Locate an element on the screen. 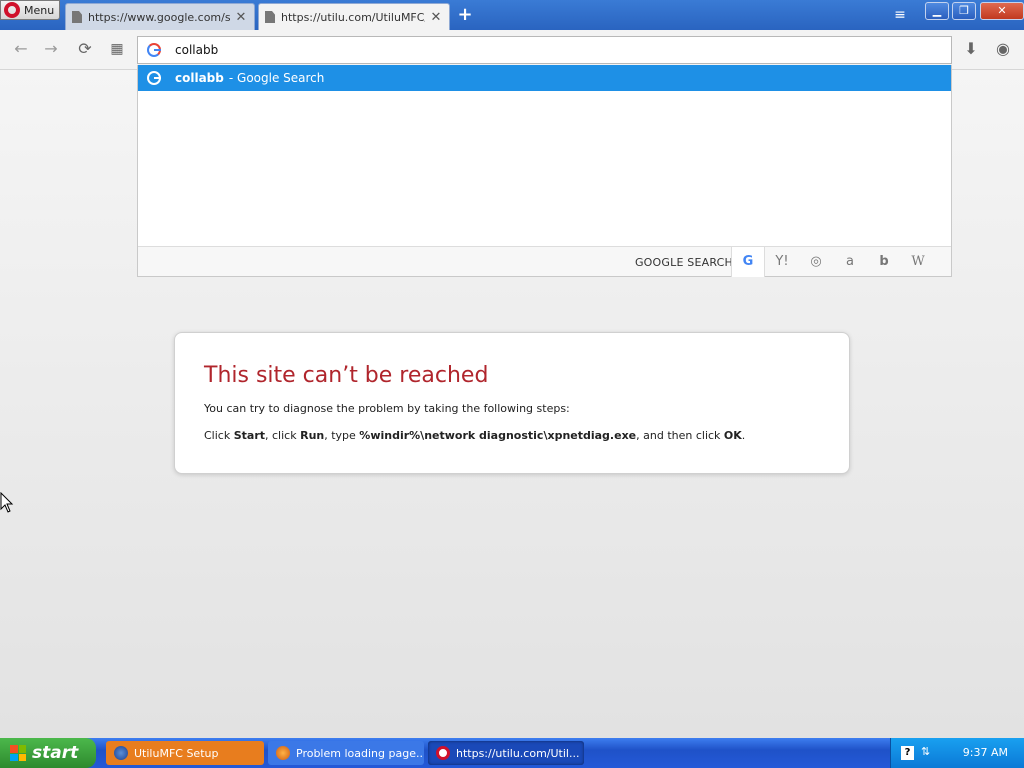 Image resolution: width=1024 pixels, height=768 pixels. taskbar-item-utilumfc-setup: UtiluMFC Setup is located at coordinates (185, 753).